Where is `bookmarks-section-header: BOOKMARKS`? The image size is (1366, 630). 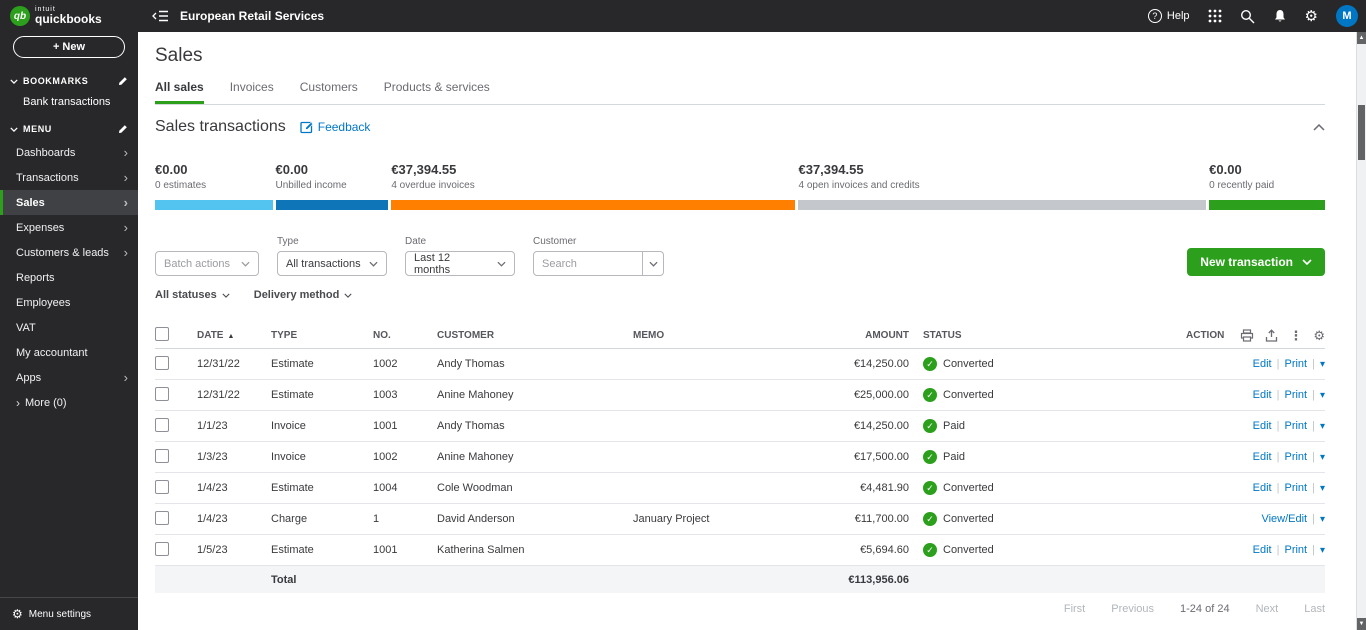
bookmarks-section-header: BOOKMARKS is located at coordinates (69, 81).